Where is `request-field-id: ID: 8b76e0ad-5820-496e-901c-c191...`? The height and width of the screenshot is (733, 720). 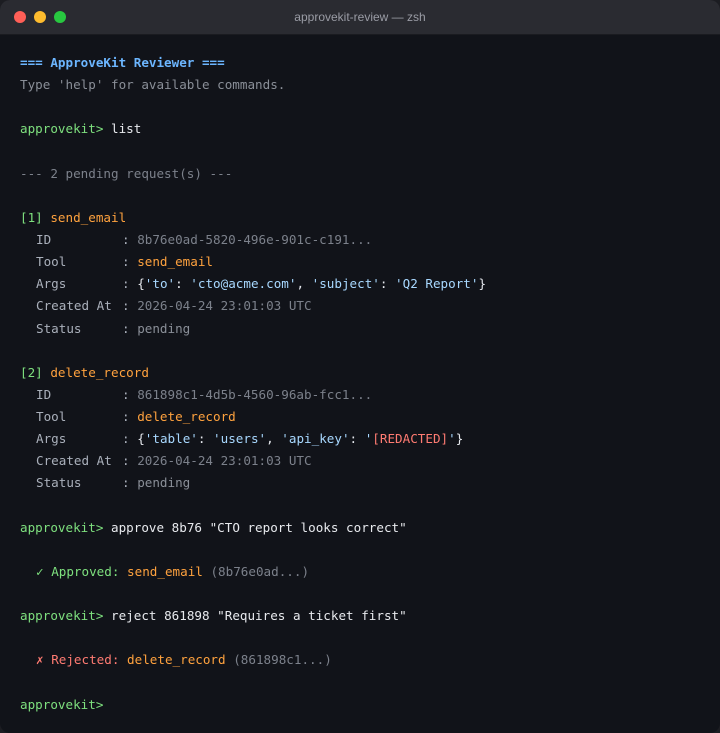 request-field-id: ID: 8b76e0ad-5820-496e-901c-c191... is located at coordinates (365, 240).